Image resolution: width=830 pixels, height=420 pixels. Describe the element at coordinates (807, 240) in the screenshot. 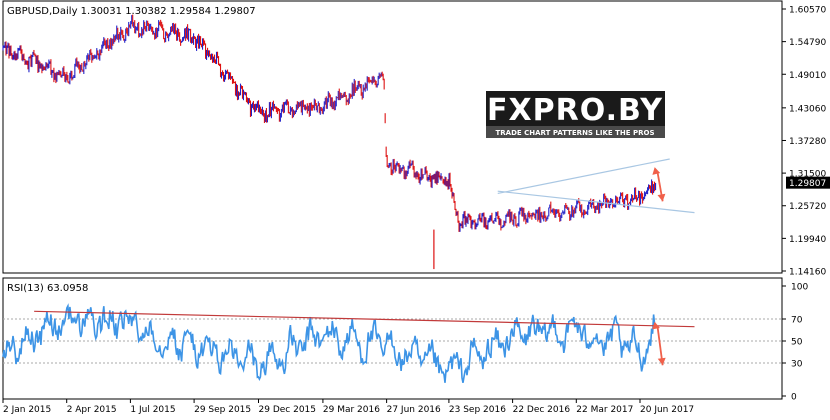

I see `price-tick-label: 1.19940` at that location.